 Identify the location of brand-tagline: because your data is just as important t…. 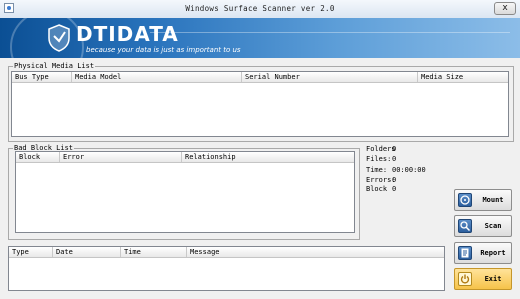
(163, 50).